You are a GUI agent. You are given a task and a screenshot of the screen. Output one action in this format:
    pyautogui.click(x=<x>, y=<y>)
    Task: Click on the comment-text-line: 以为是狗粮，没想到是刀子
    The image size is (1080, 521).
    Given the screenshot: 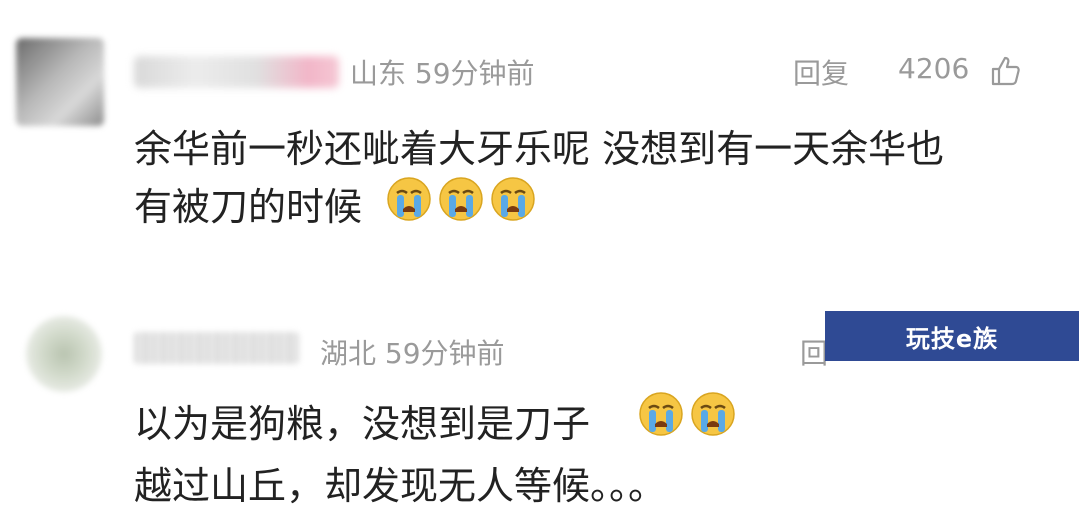 What is the action you would take?
    pyautogui.click(x=362, y=424)
    